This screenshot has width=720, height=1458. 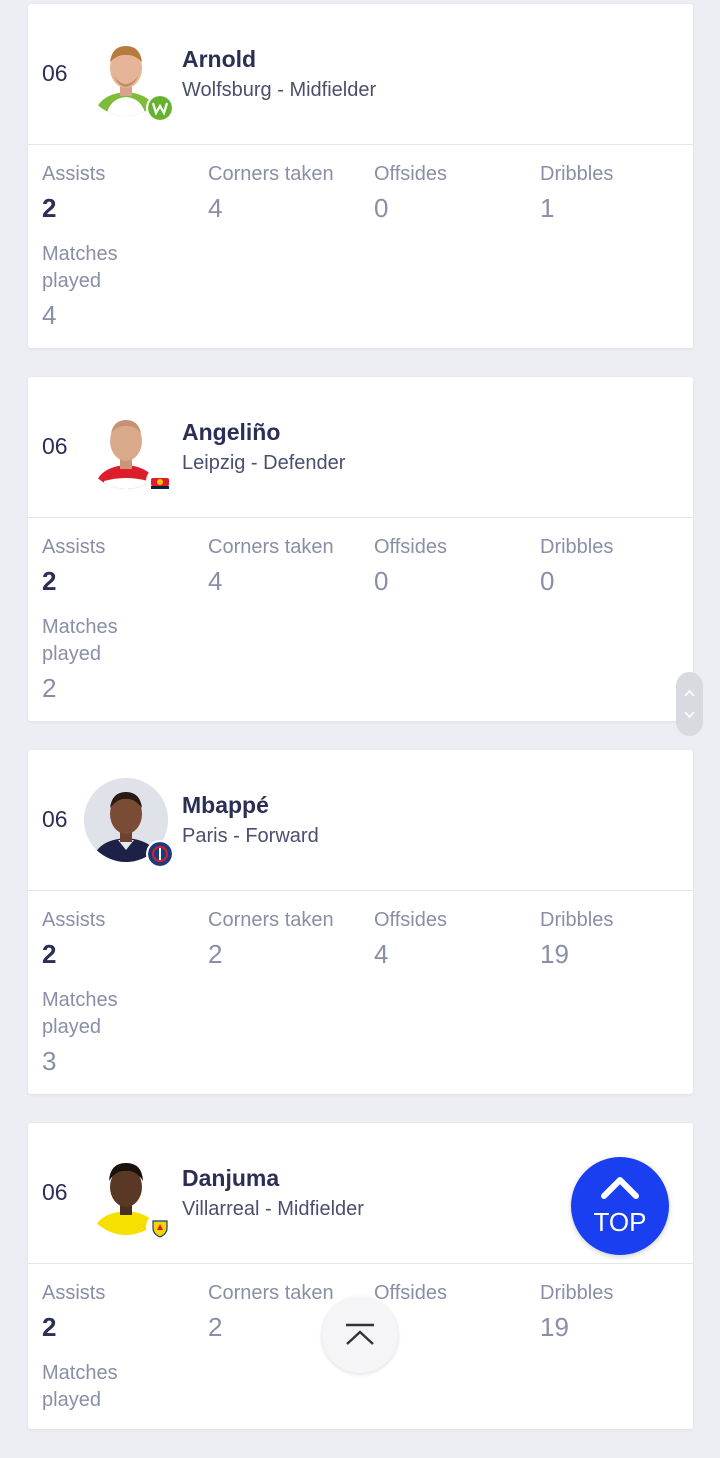 I want to click on stat-dribbles: Dribbles 0, so click(x=616, y=567).